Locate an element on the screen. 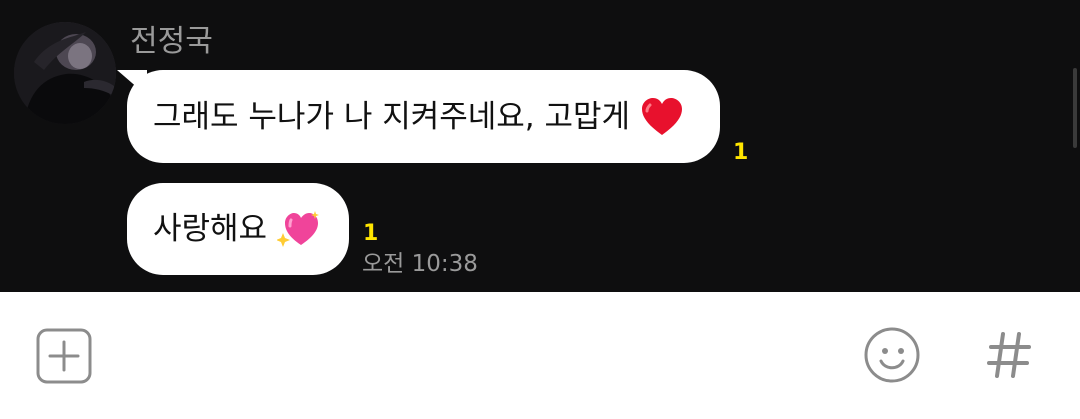 The width and height of the screenshot is (1080, 419). message-timestamp: 오전 10:38 is located at coordinates (420, 264).